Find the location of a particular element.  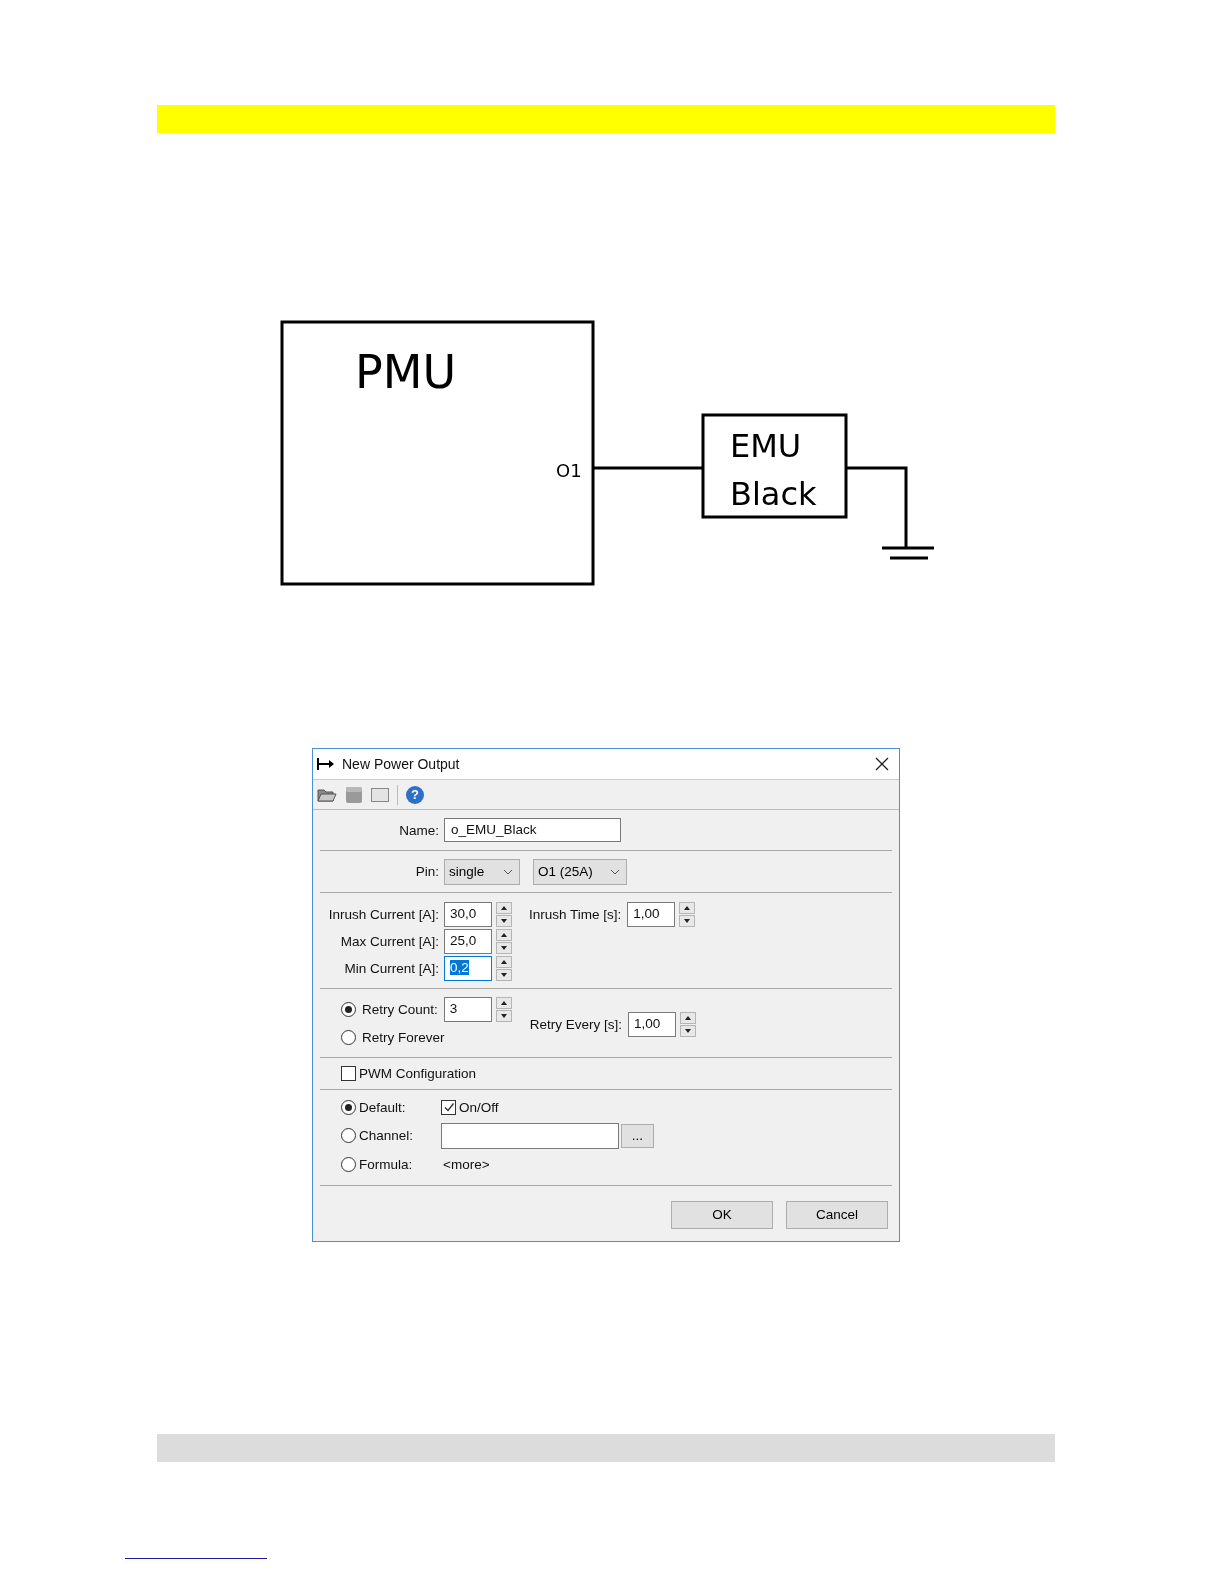

checkbox-label: On/Off is located at coordinates (479, 1107).